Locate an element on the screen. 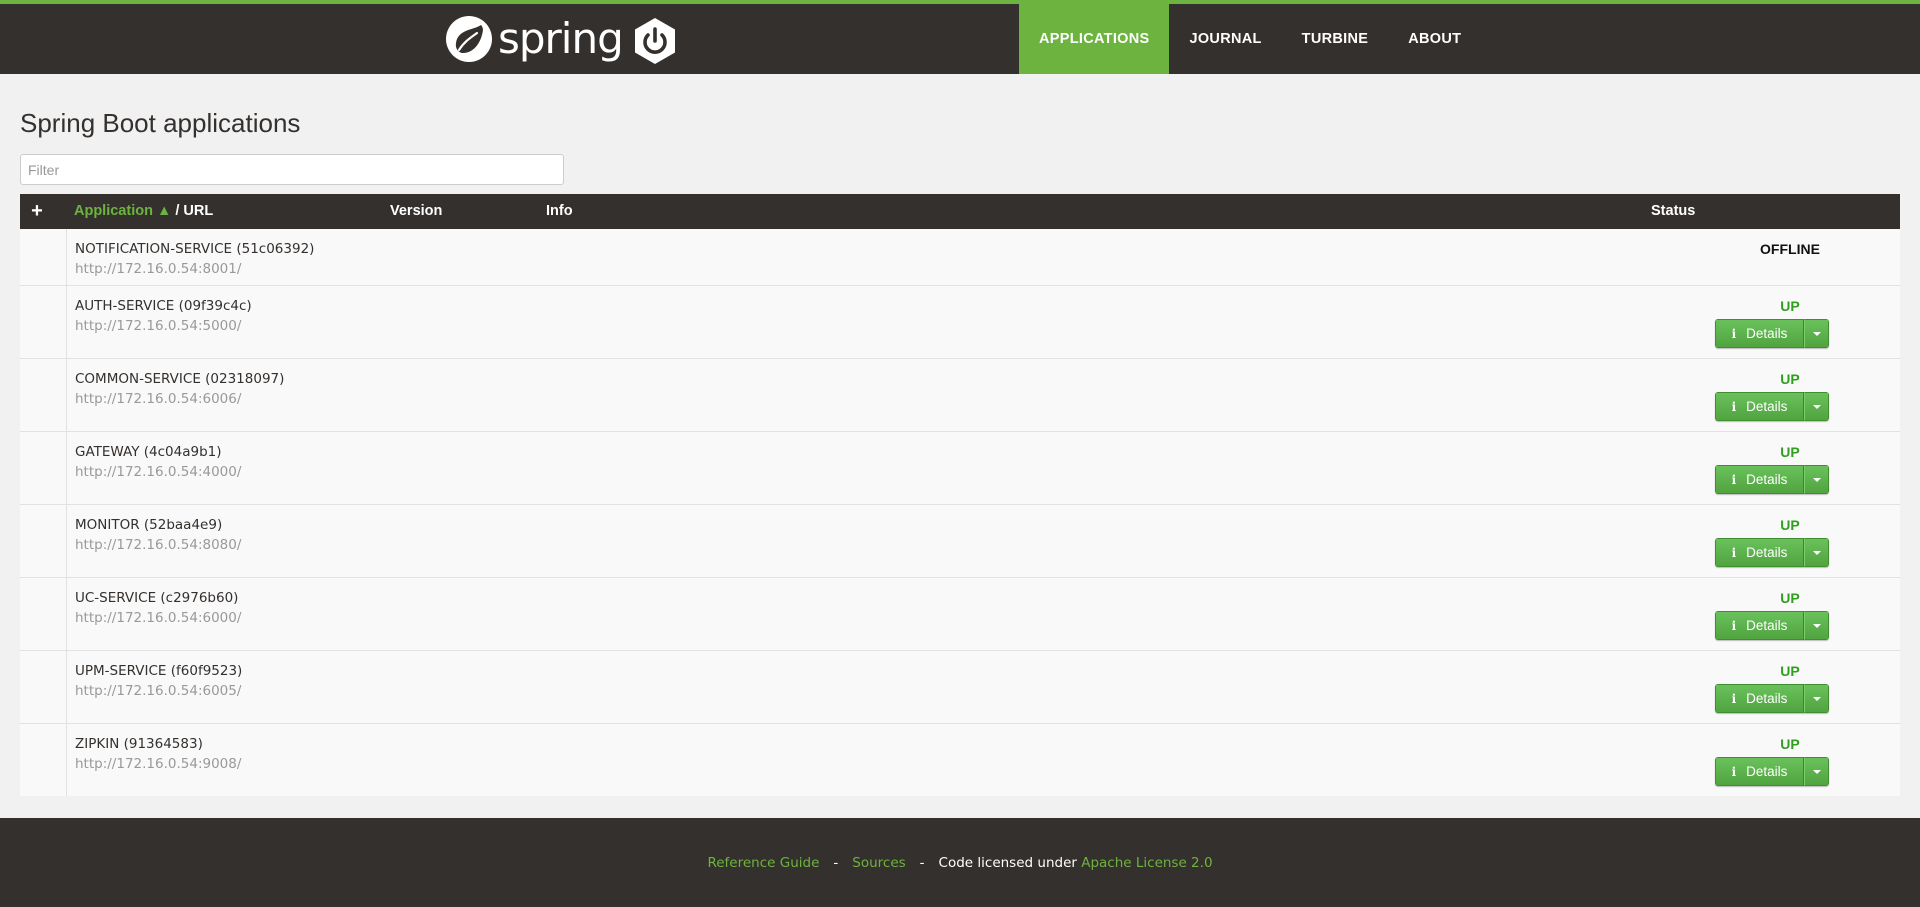 Image resolution: width=1920 pixels, height=907 pixels. column-application: Application ▲ / URL is located at coordinates (143, 211).